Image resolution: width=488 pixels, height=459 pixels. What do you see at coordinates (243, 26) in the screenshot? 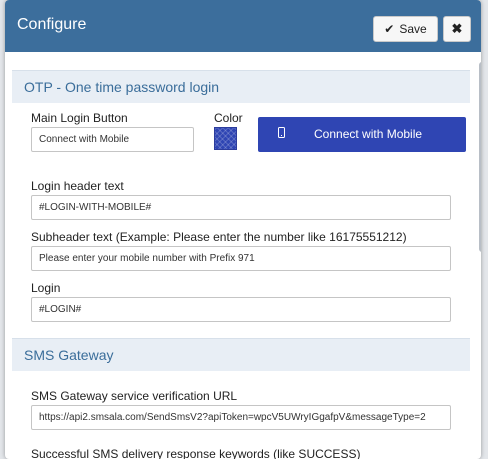
I see `dialog-header: Configure ✔ Save ✖` at bounding box center [243, 26].